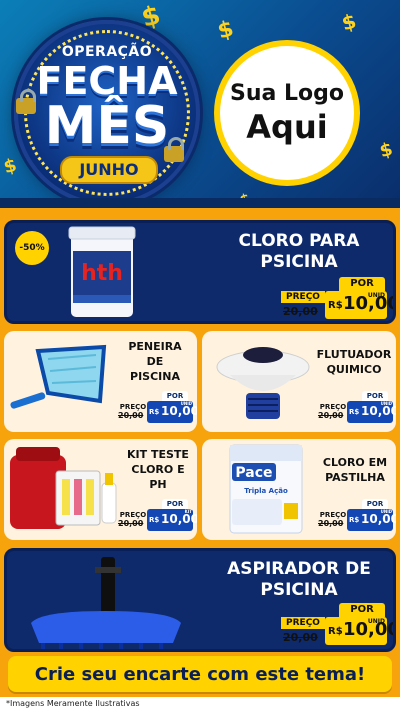 The image size is (400, 711). I want to click on product-name: PENEIRA DE PISCINA, so click(155, 361).